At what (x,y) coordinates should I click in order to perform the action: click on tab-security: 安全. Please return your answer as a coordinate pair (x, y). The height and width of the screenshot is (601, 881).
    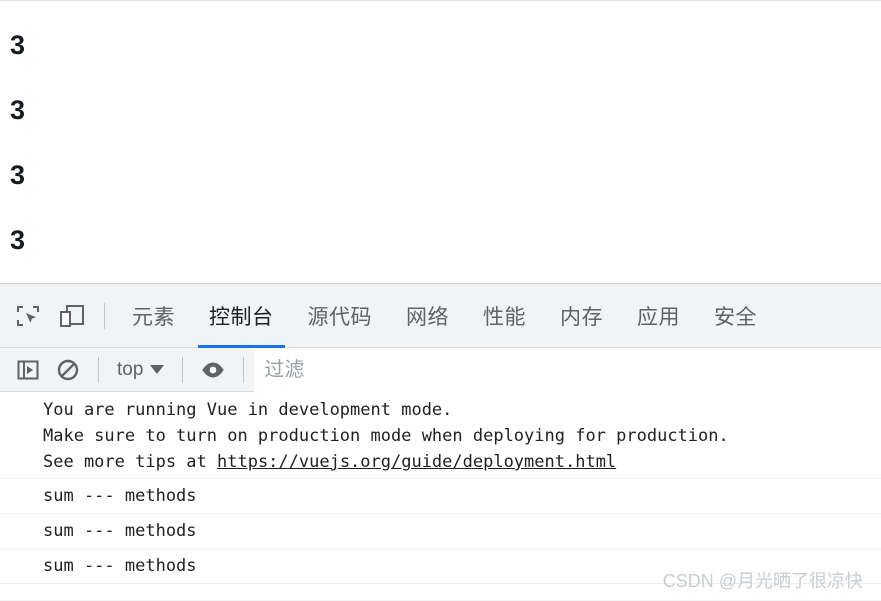
    Looking at the image, I should click on (735, 316).